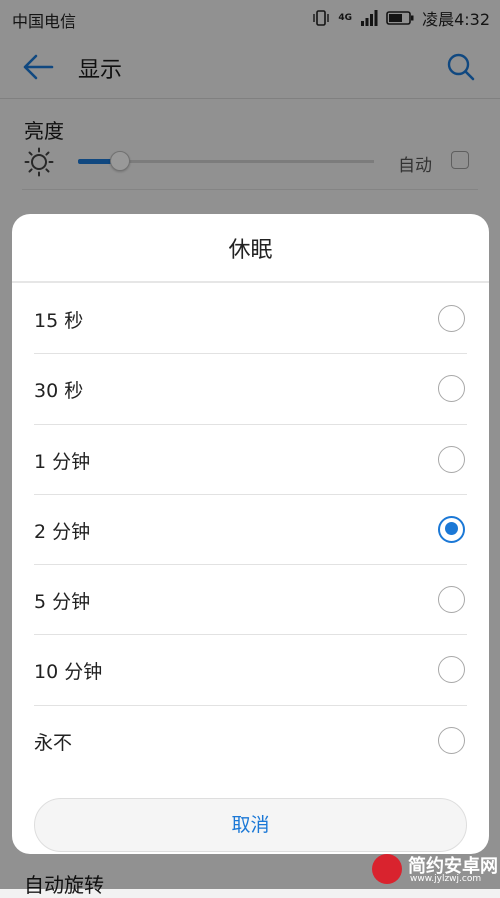 The image size is (500, 898). What do you see at coordinates (446, 879) in the screenshot?
I see `watermark-url: www.jylzwj.com` at bounding box center [446, 879].